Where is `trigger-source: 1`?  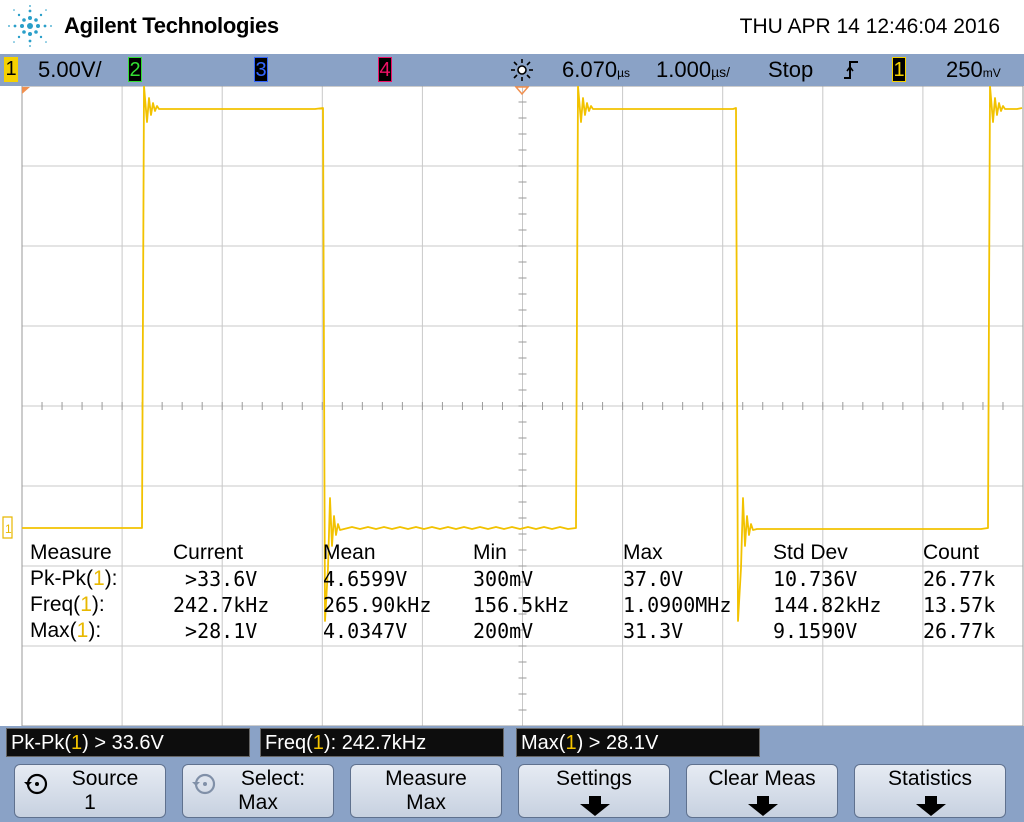 trigger-source: 1 is located at coordinates (899, 69).